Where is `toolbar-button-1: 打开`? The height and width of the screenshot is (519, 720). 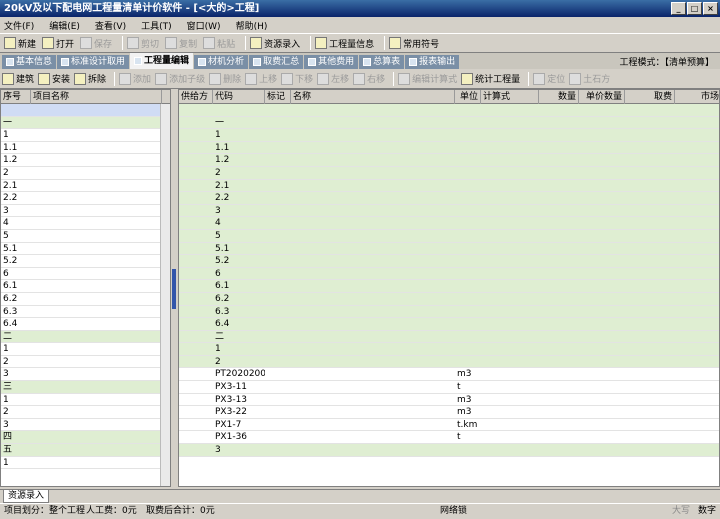
toolbar-button-1: 打开 is located at coordinates (58, 43).